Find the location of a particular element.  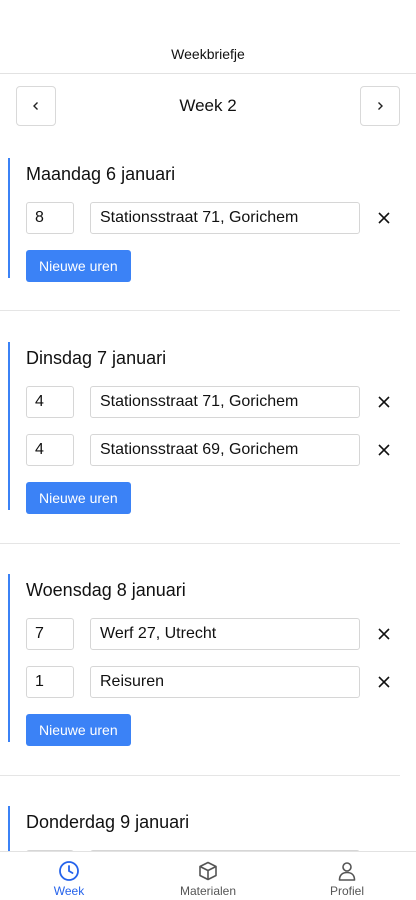

tab-materialen: Materialen is located at coordinates (208, 876).